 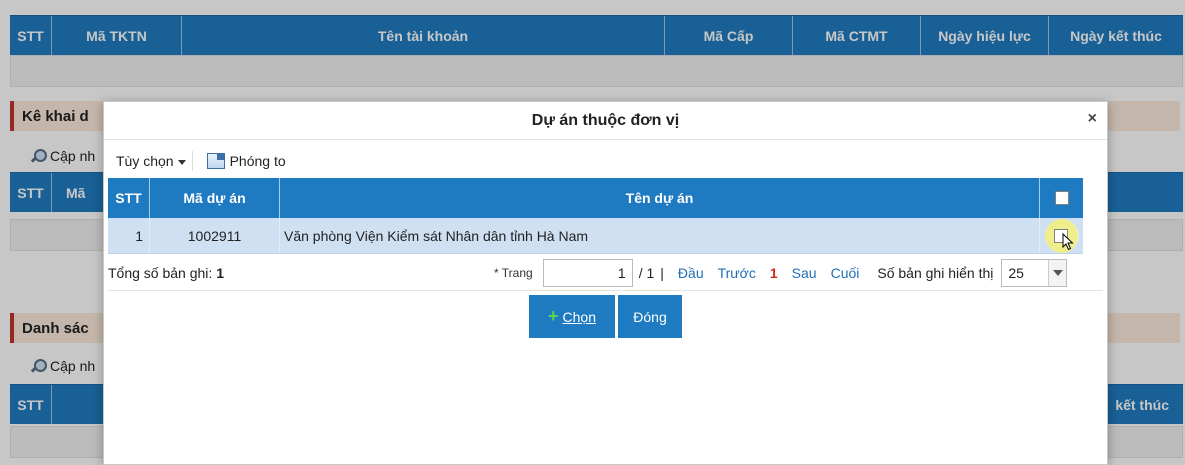 What do you see at coordinates (215, 198) in the screenshot?
I see `col-project-code: Mã dự án` at bounding box center [215, 198].